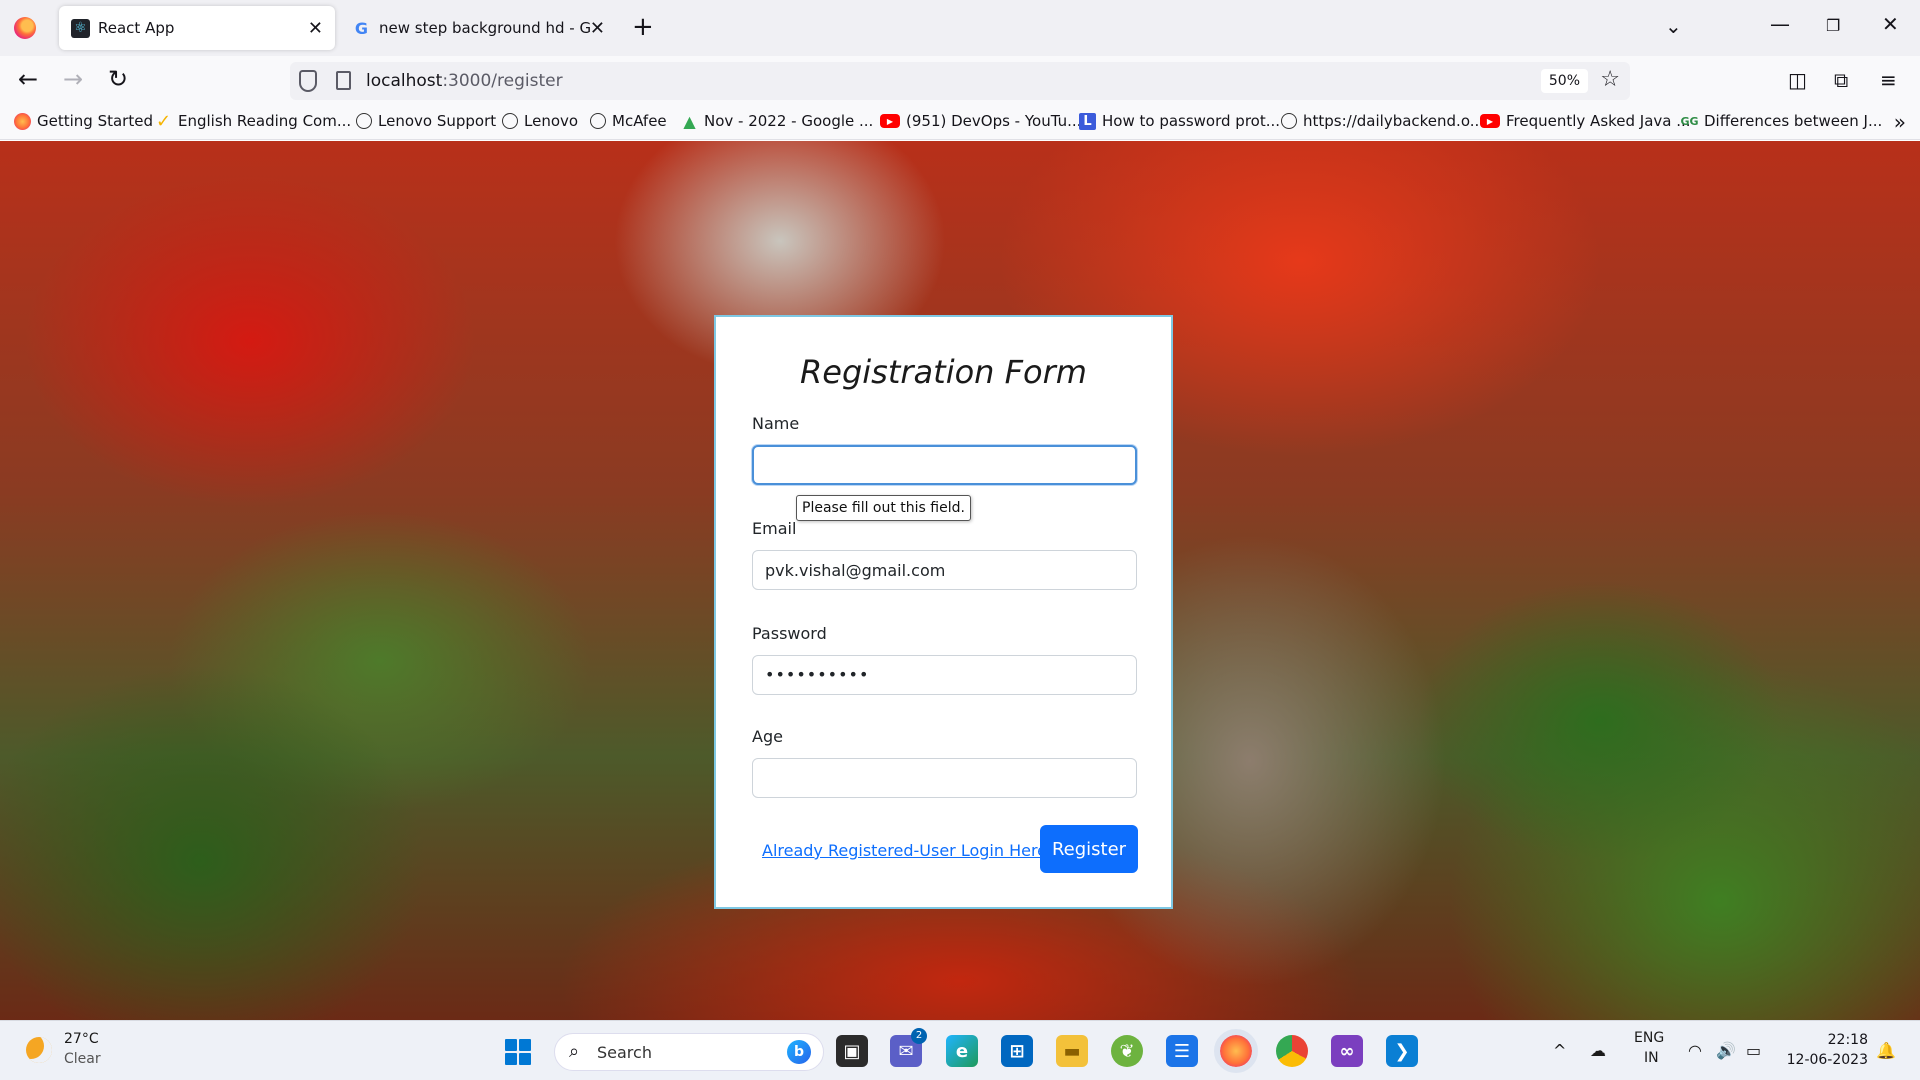 The width and height of the screenshot is (1920, 1080). What do you see at coordinates (551, 121) in the screenshot?
I see `bookmark-label: Lenovo` at bounding box center [551, 121].